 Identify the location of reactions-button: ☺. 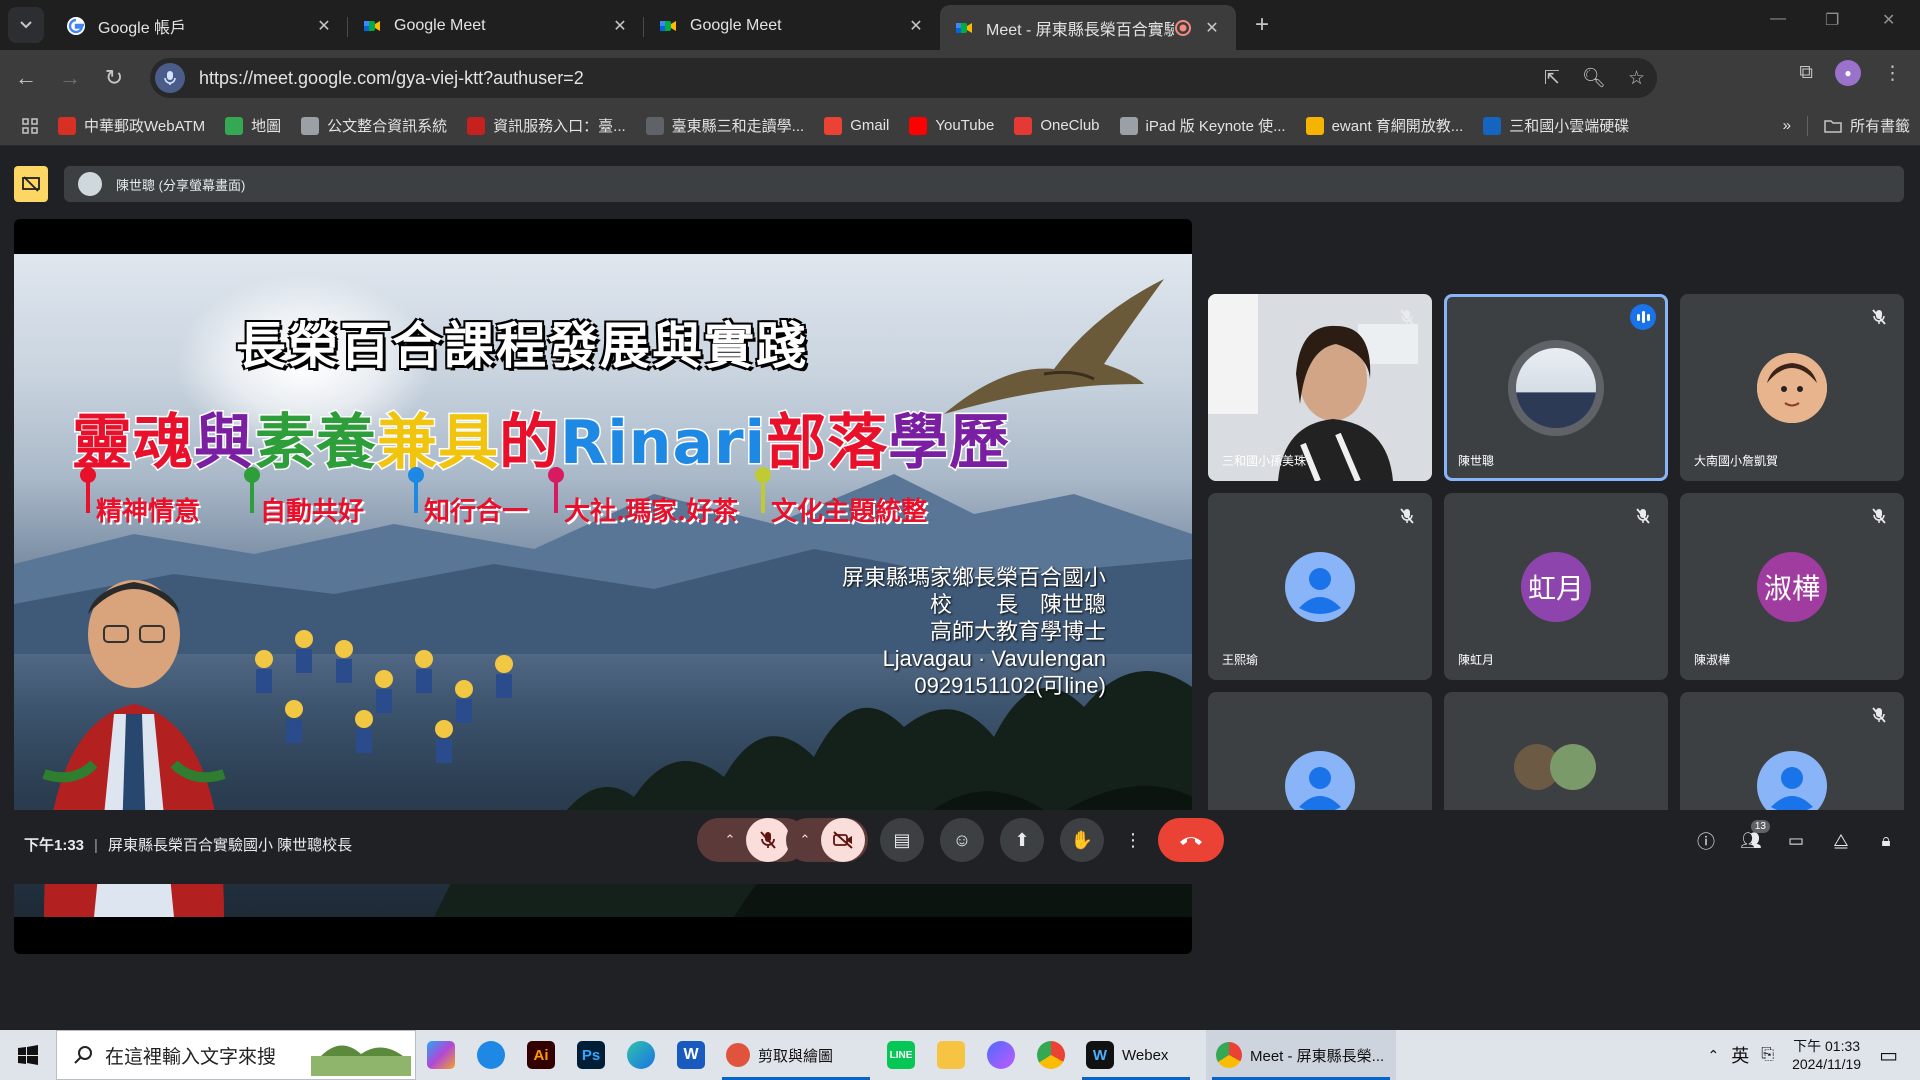
(962, 840).